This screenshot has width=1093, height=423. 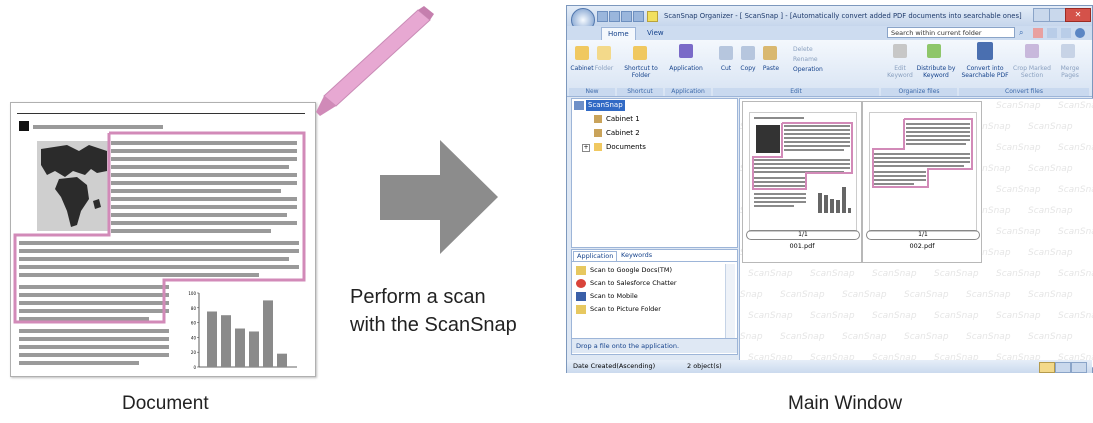 I want to click on delete-button: Delete, so click(x=813, y=49).